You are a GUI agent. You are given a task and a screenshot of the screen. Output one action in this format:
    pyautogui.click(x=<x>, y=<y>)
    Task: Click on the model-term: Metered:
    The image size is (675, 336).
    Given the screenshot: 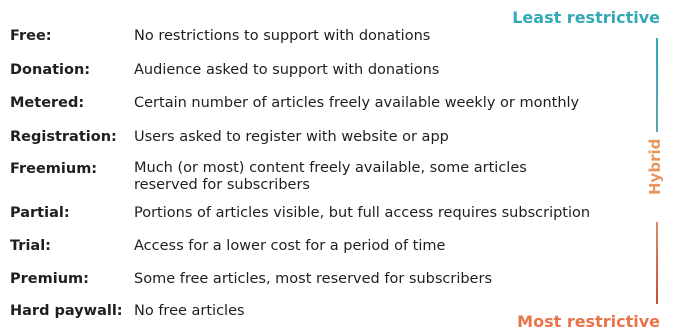 What is the action you would take?
    pyautogui.click(x=47, y=103)
    